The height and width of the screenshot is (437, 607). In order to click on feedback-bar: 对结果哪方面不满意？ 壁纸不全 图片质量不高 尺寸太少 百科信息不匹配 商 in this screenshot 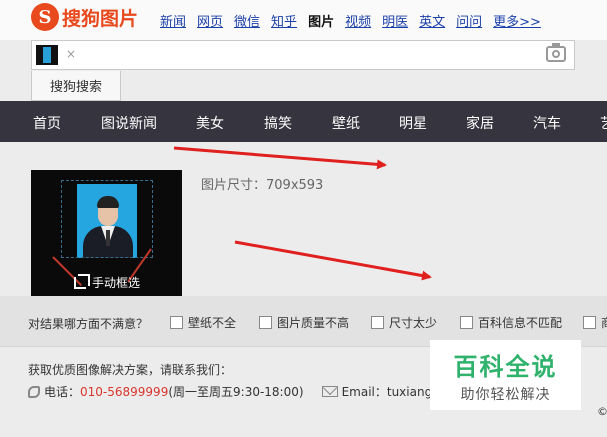, I will do `click(303, 321)`.